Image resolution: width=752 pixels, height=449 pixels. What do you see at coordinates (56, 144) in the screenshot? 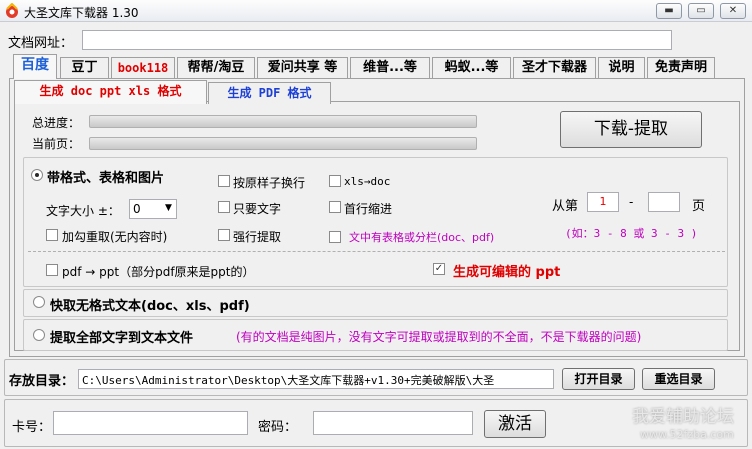
I see `current-progress-label: 当前页：` at bounding box center [56, 144].